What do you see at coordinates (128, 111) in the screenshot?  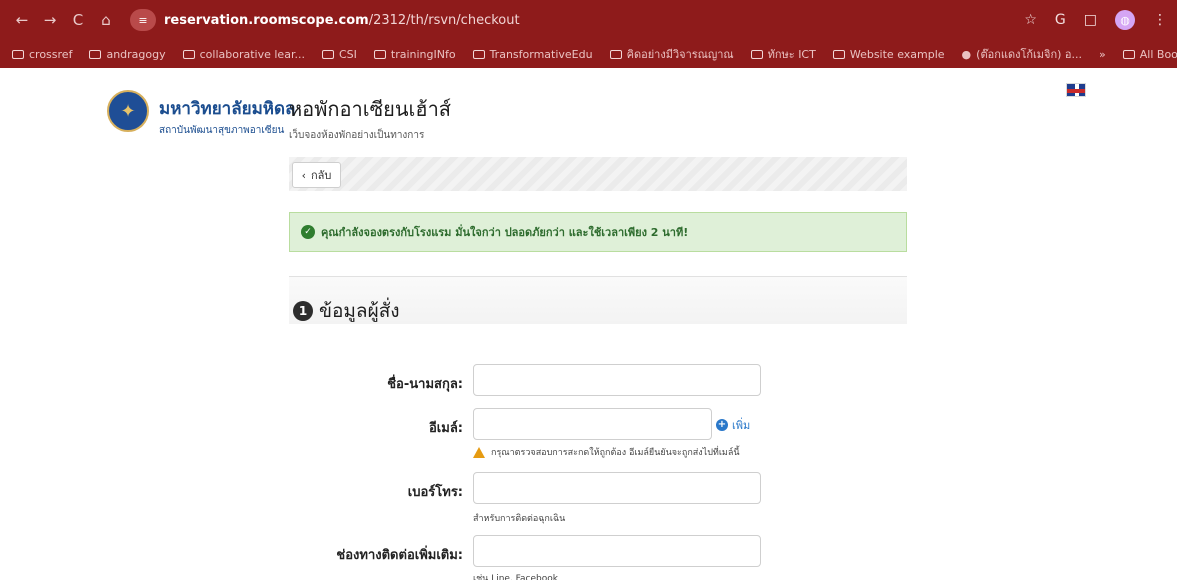 I see `university-seal-icon: ✦` at bounding box center [128, 111].